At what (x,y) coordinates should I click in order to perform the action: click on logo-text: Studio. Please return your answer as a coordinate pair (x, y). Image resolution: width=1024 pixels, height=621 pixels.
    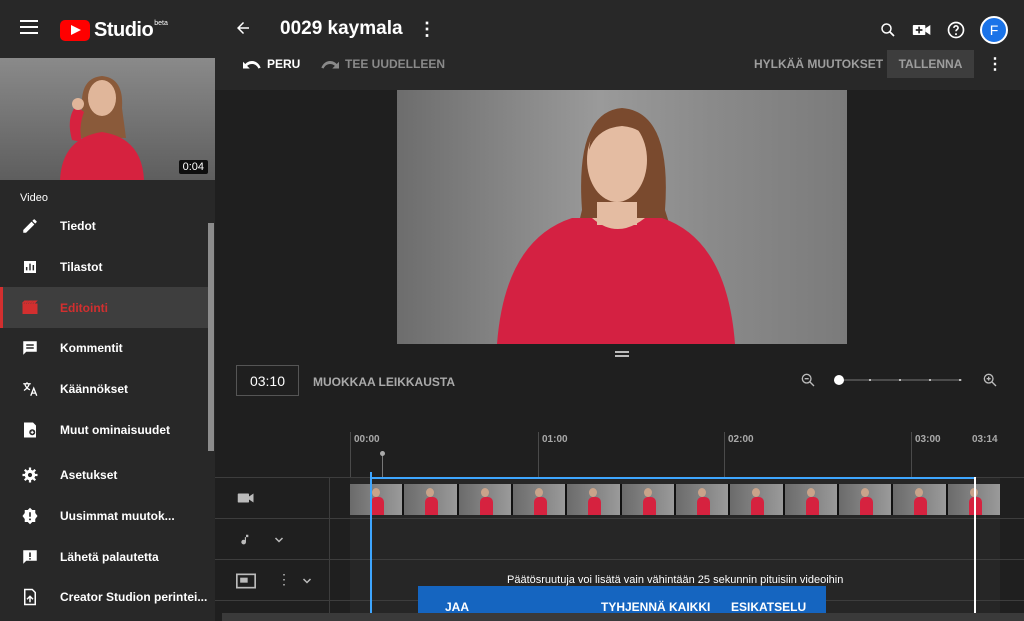
    Looking at the image, I should click on (124, 30).